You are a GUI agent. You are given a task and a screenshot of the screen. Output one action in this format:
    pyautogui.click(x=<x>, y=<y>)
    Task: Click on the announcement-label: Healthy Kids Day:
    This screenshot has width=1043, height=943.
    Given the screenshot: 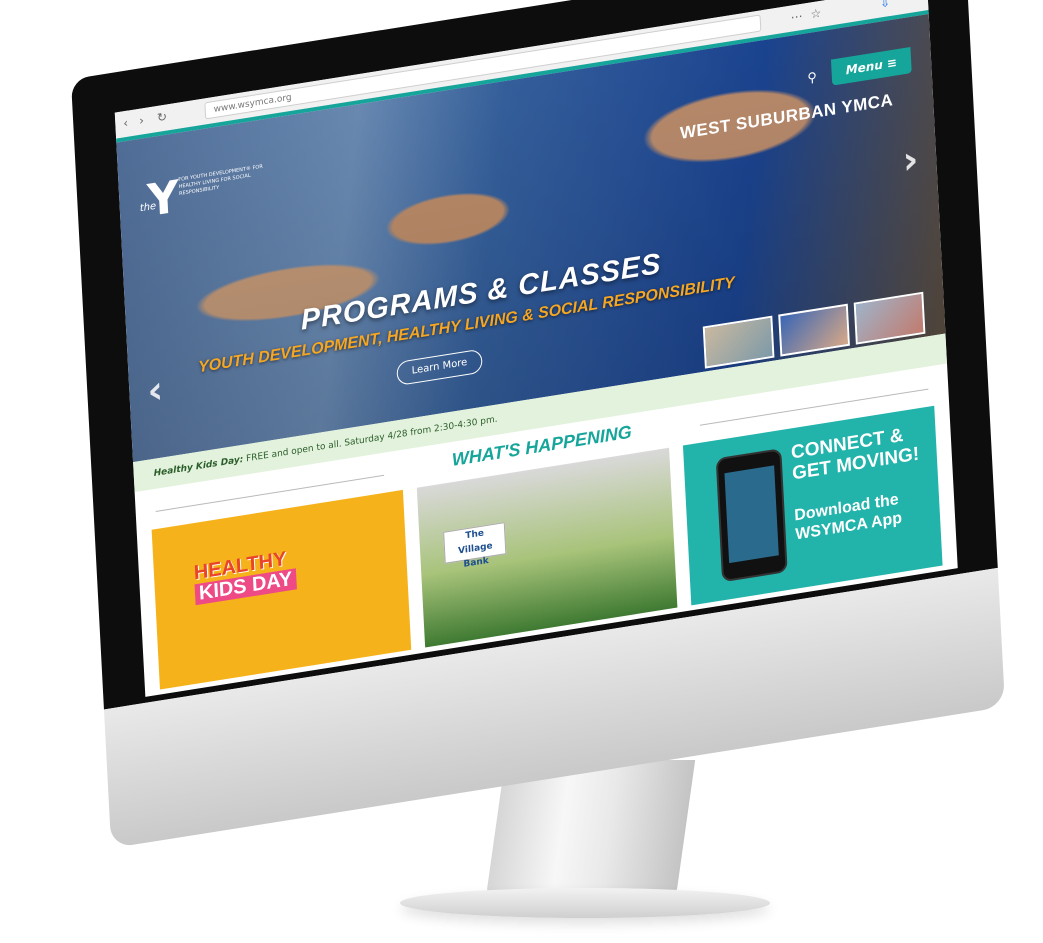 What is the action you would take?
    pyautogui.click(x=198, y=466)
    